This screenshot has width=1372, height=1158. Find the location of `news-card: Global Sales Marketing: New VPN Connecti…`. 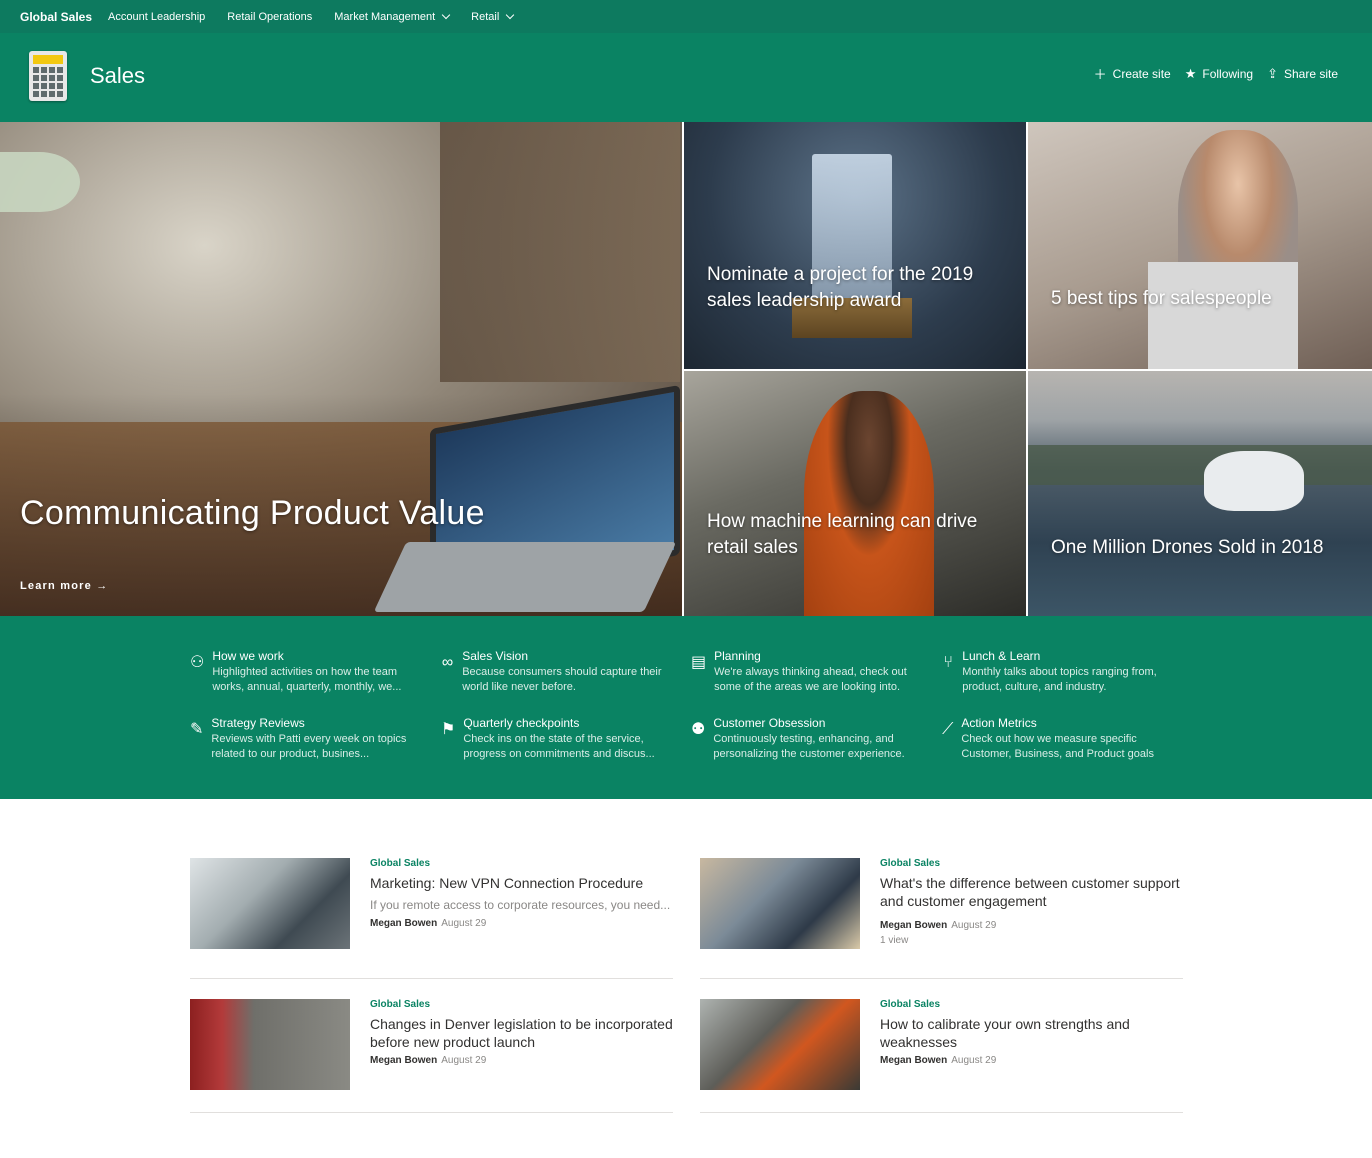

news-card: Global Sales Marketing: New VPN Connecti… is located at coordinates (431, 914).